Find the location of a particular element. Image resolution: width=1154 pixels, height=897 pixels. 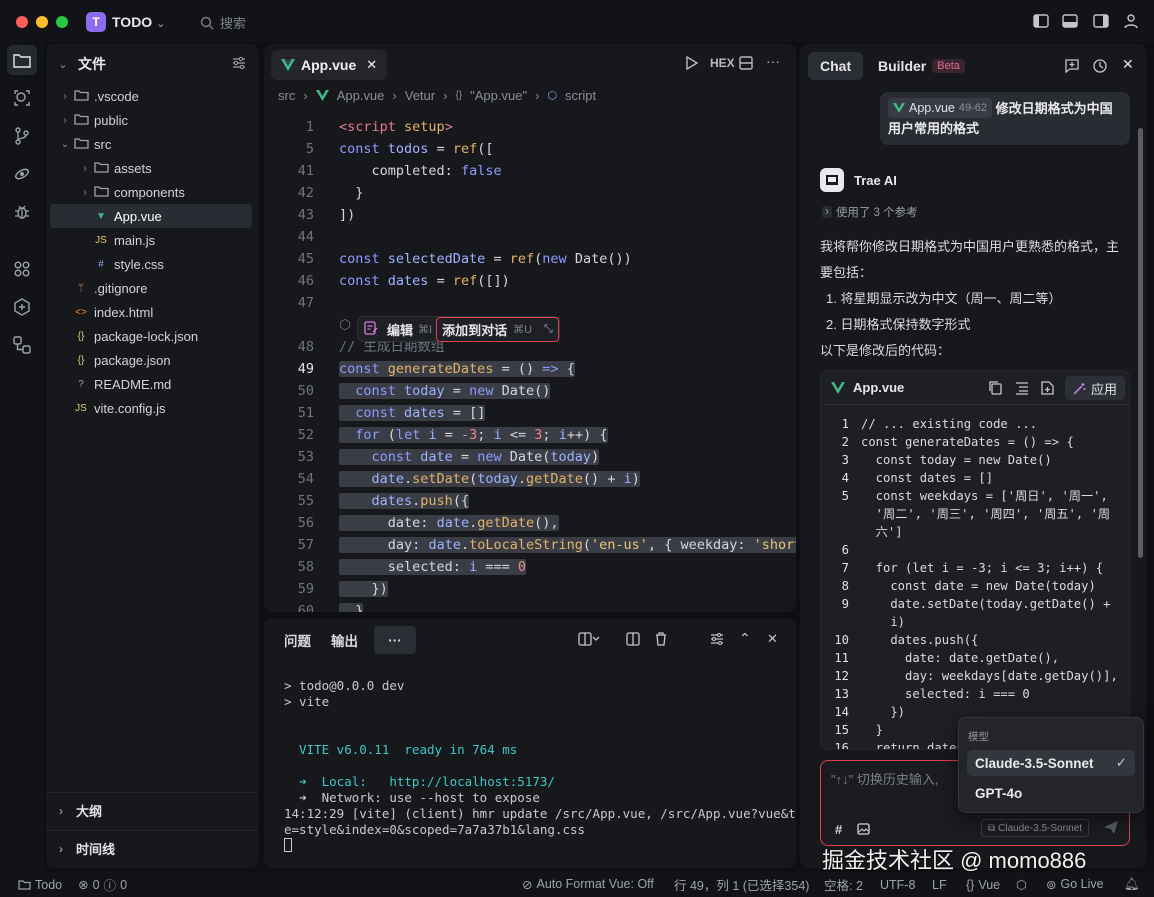

code-line: 51 const dates = [] is located at coordinates (530, 413).